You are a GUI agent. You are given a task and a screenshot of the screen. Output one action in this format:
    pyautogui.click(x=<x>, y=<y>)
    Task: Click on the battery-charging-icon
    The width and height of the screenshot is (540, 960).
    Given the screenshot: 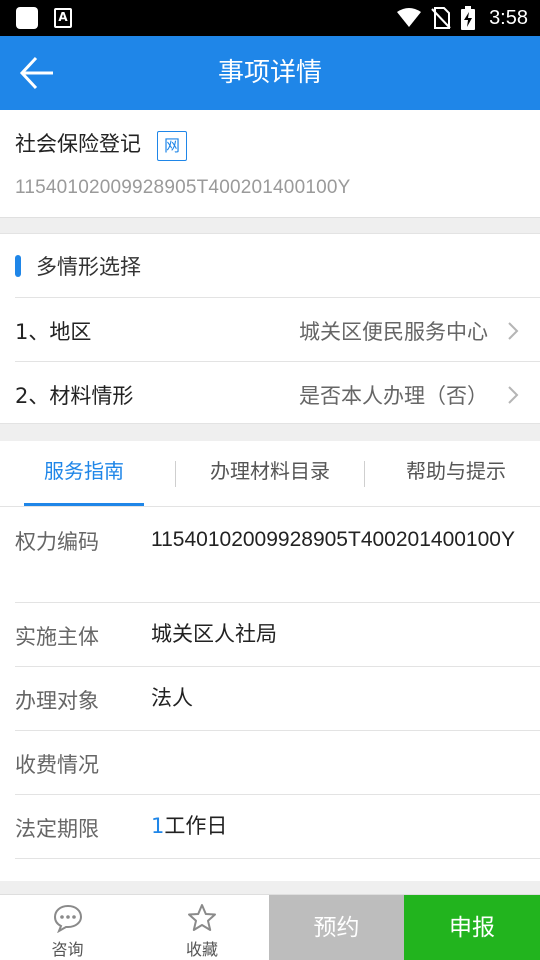 What is the action you would take?
    pyautogui.click(x=468, y=18)
    